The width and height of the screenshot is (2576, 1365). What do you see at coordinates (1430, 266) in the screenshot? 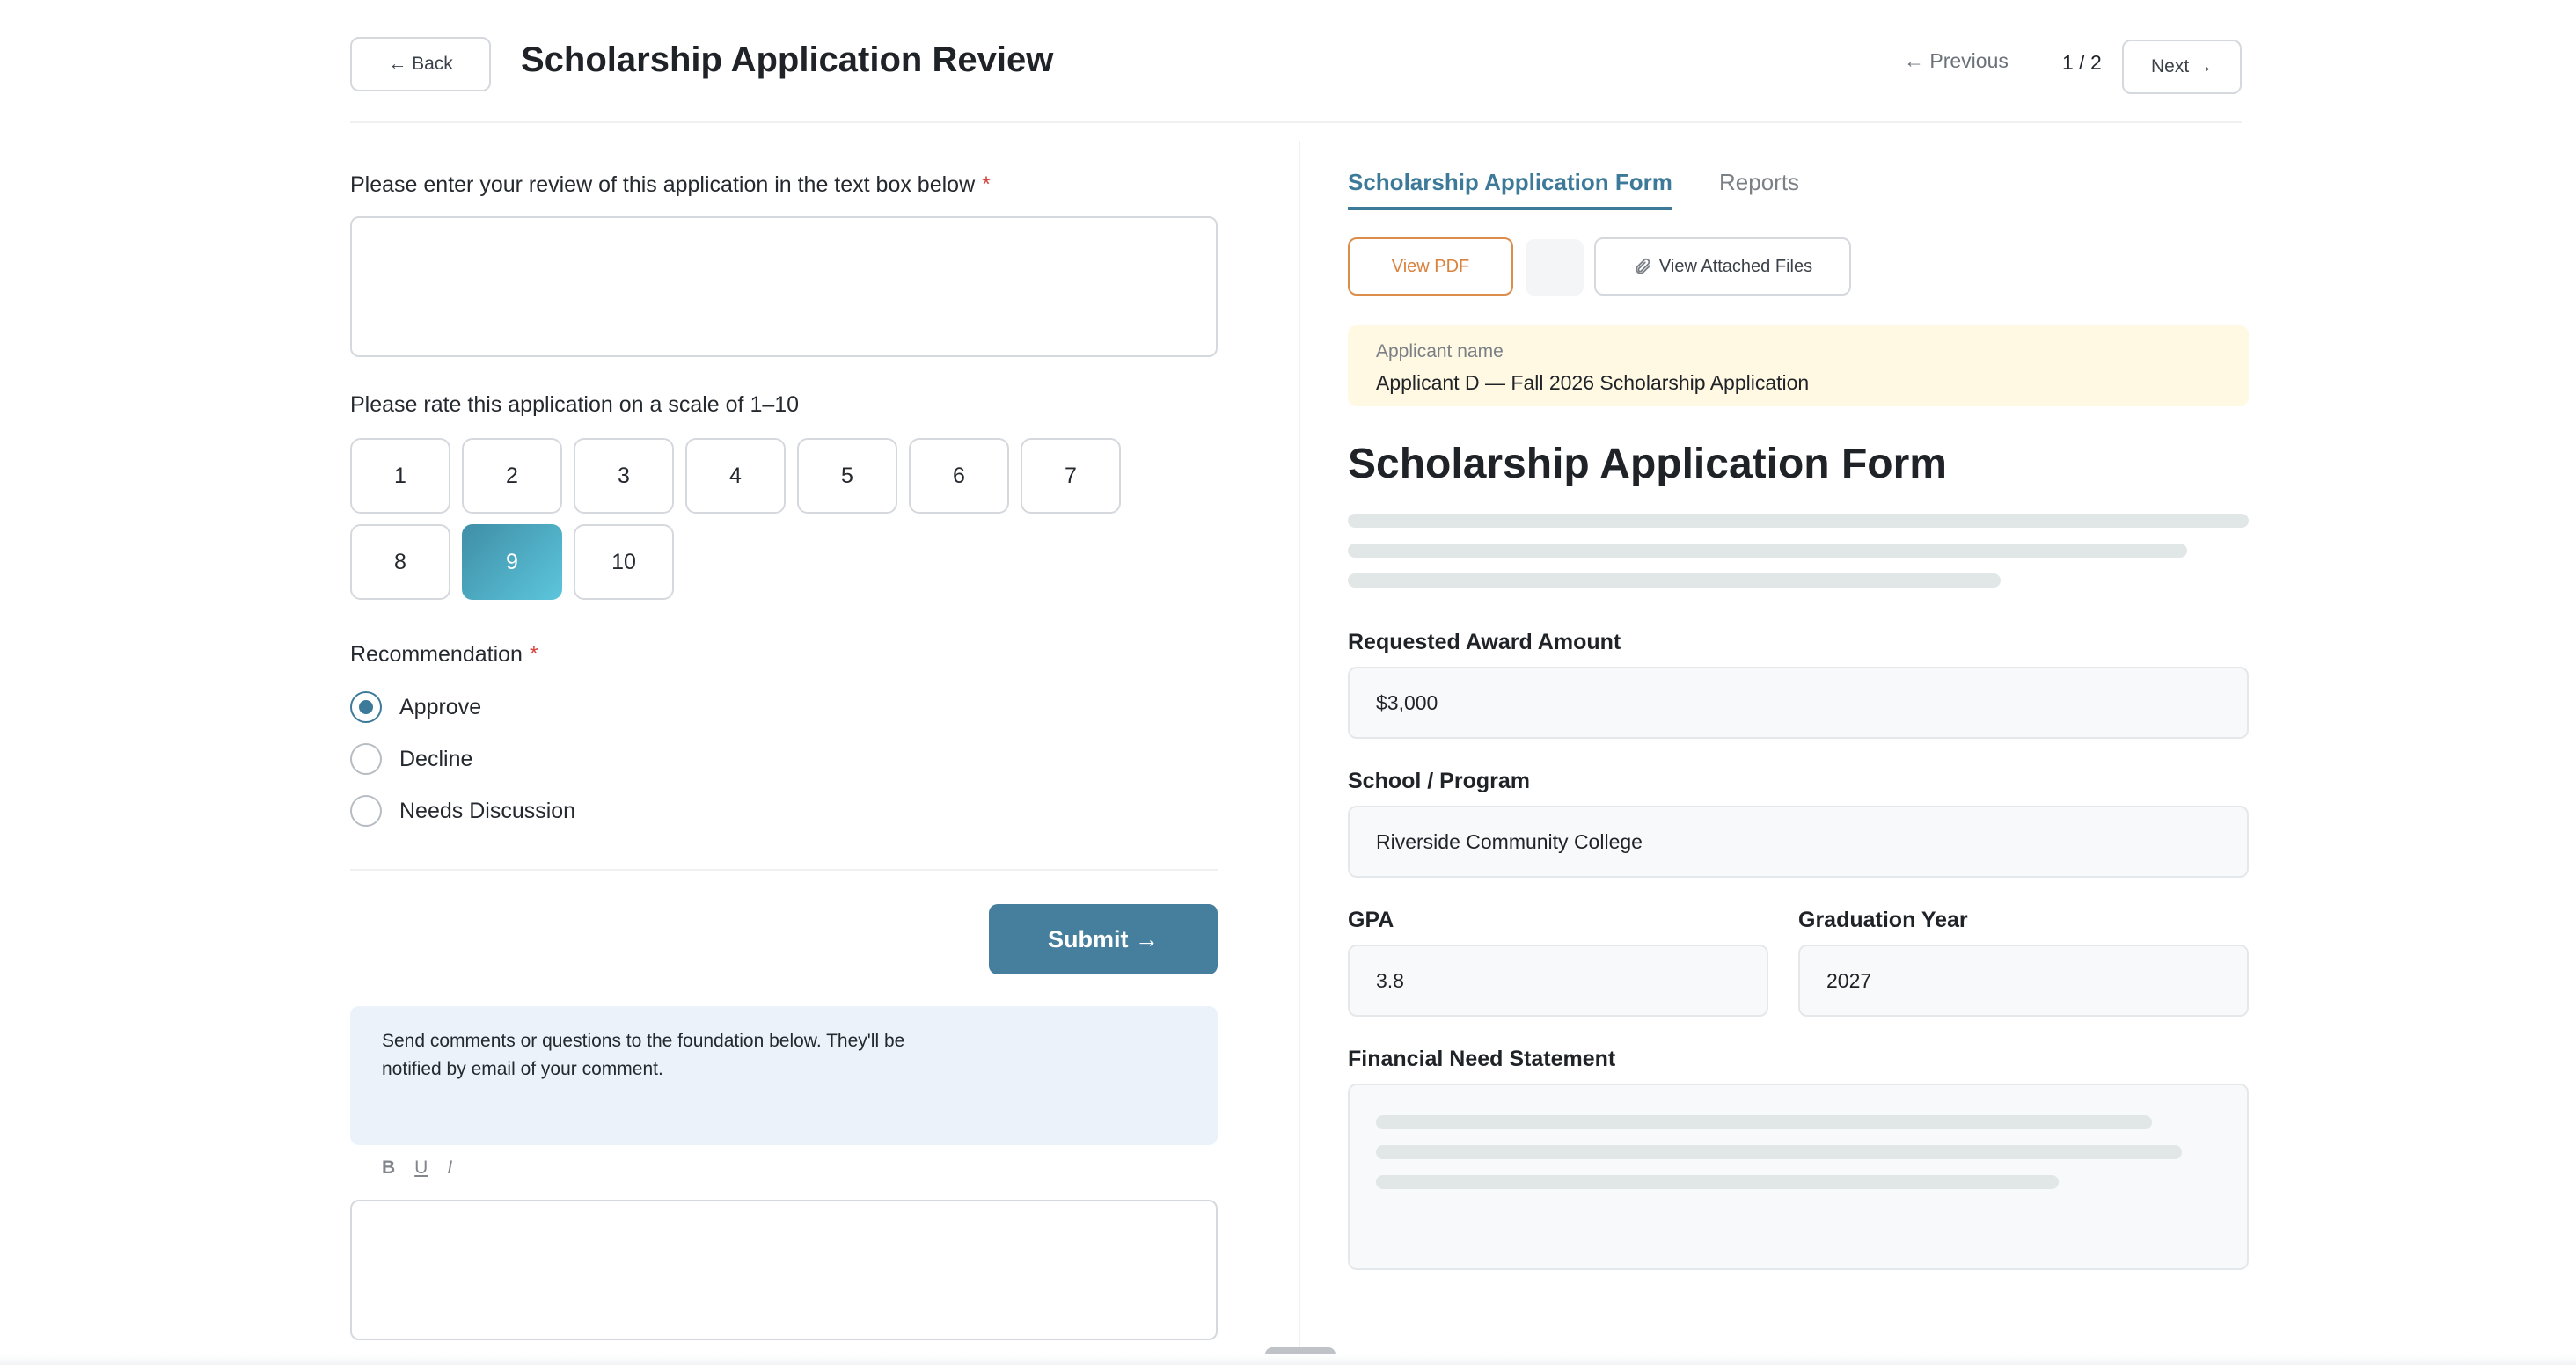
I see `view-pdf-button: View PDF` at bounding box center [1430, 266].